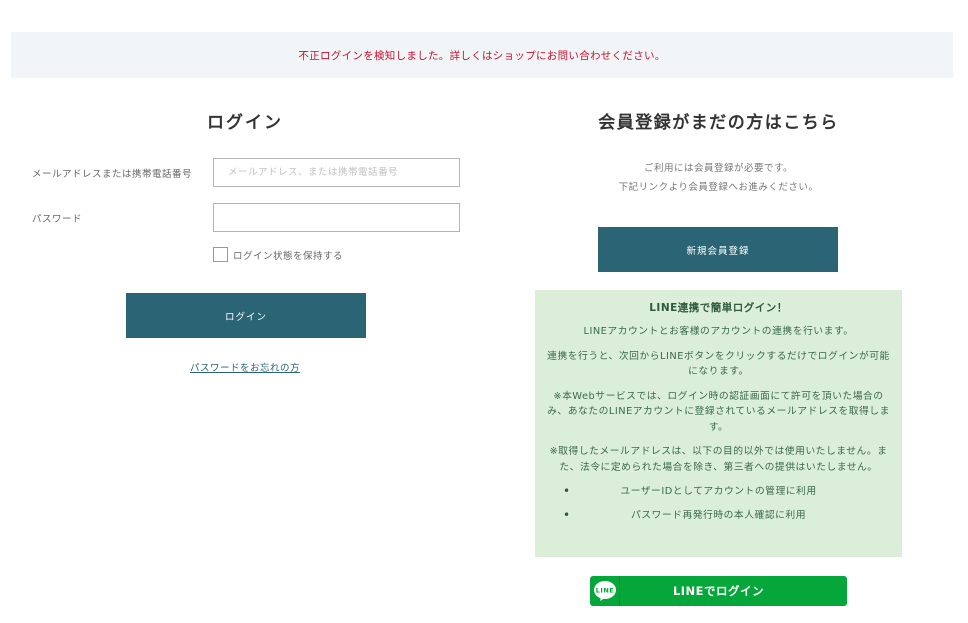 The height and width of the screenshot is (623, 968). I want to click on list-item: • パスワード再発行時の本人確認に利用, so click(718, 516).